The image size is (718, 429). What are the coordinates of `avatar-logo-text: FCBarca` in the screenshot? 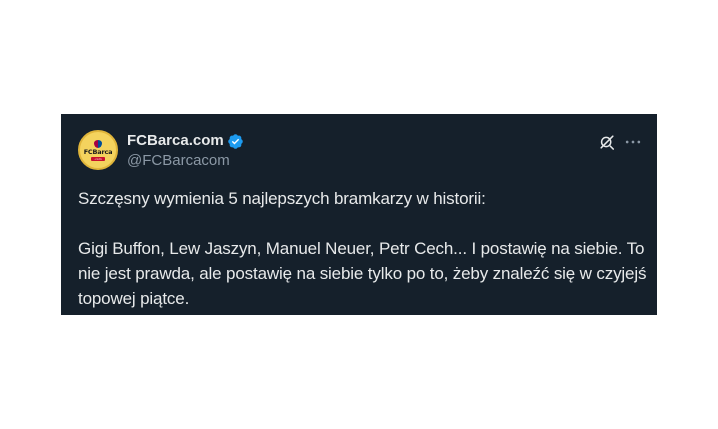 It's located at (98, 151).